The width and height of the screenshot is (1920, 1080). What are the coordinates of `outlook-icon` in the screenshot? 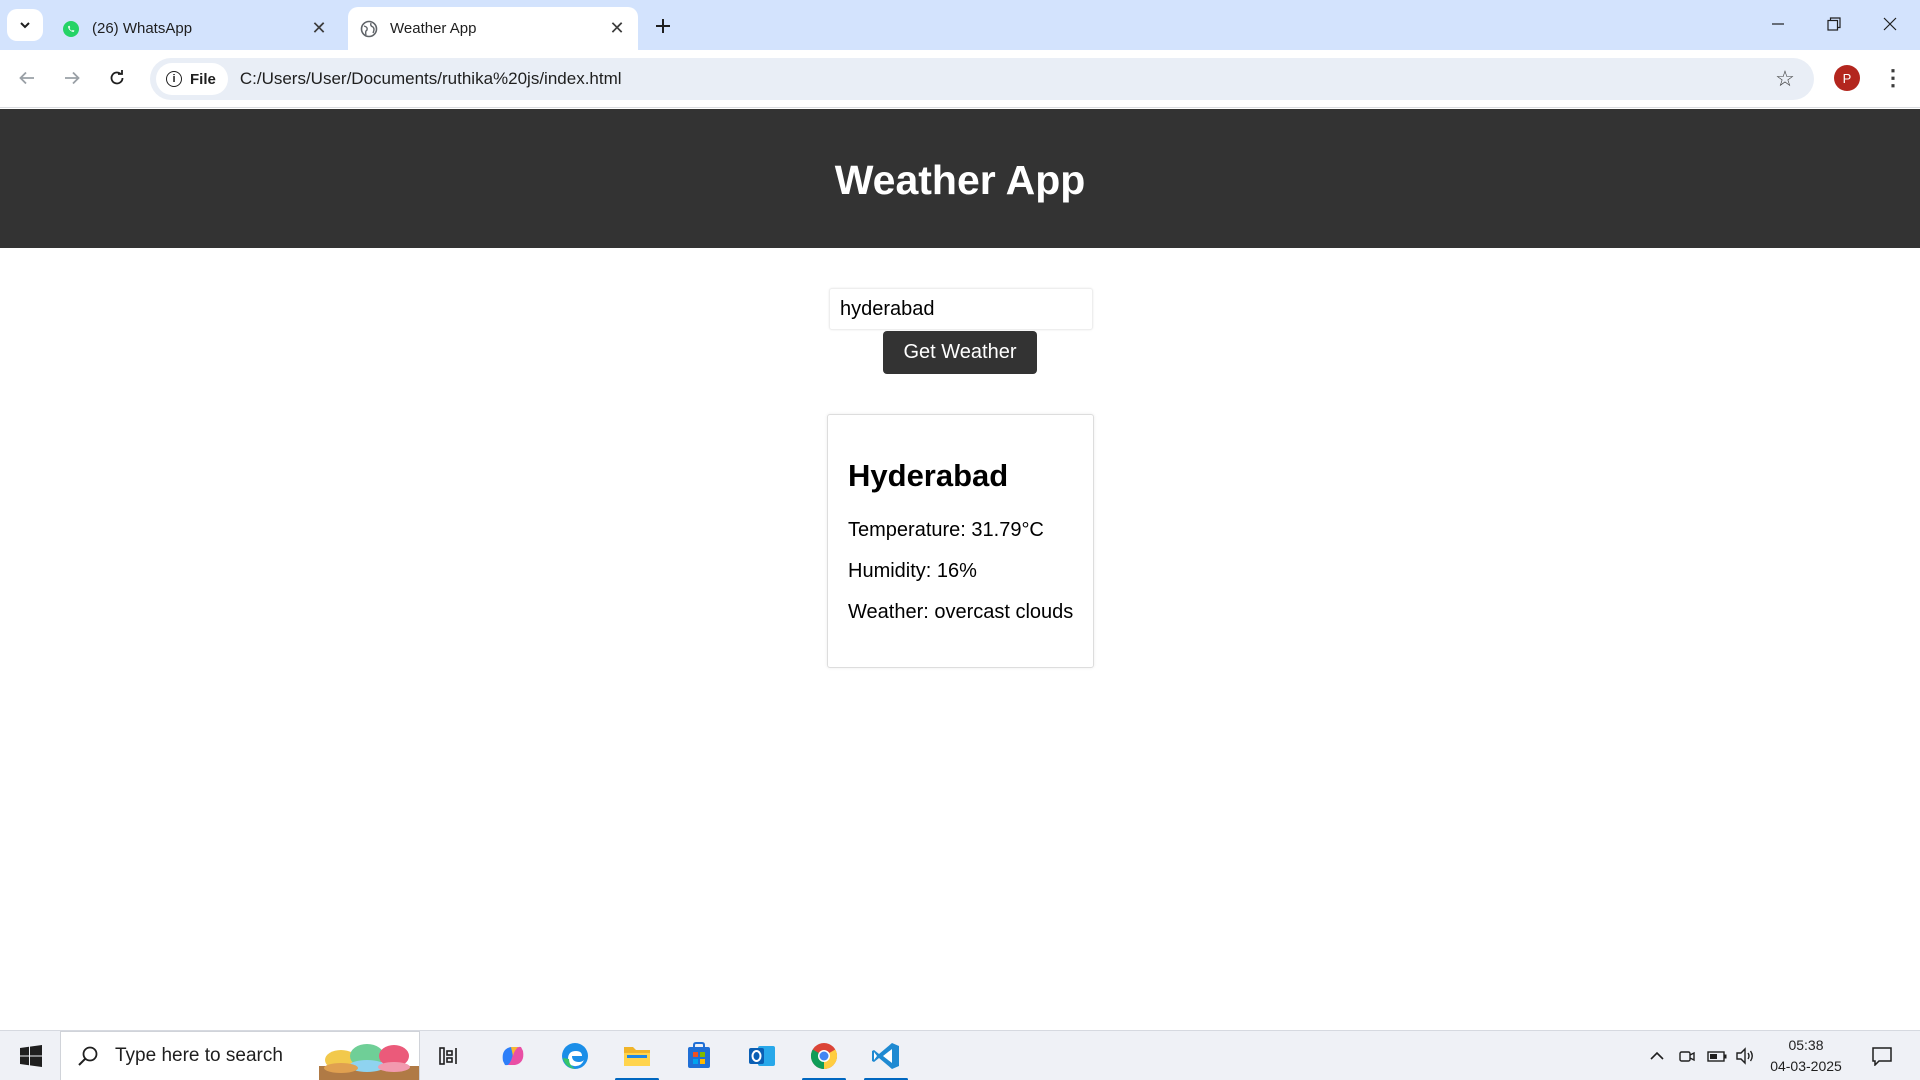 It's located at (762, 1056).